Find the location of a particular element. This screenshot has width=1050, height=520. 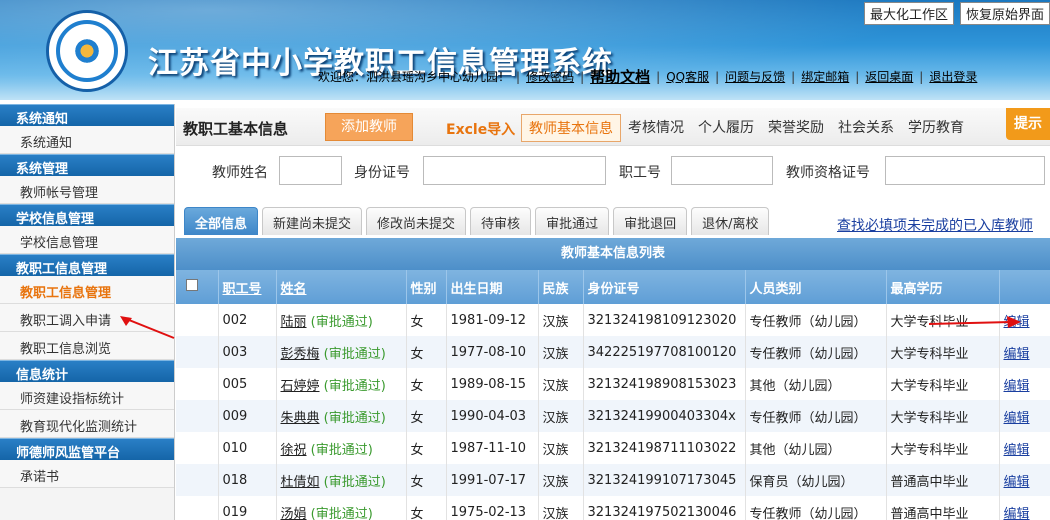

tab-retired: 退休/离校 is located at coordinates (730, 221).